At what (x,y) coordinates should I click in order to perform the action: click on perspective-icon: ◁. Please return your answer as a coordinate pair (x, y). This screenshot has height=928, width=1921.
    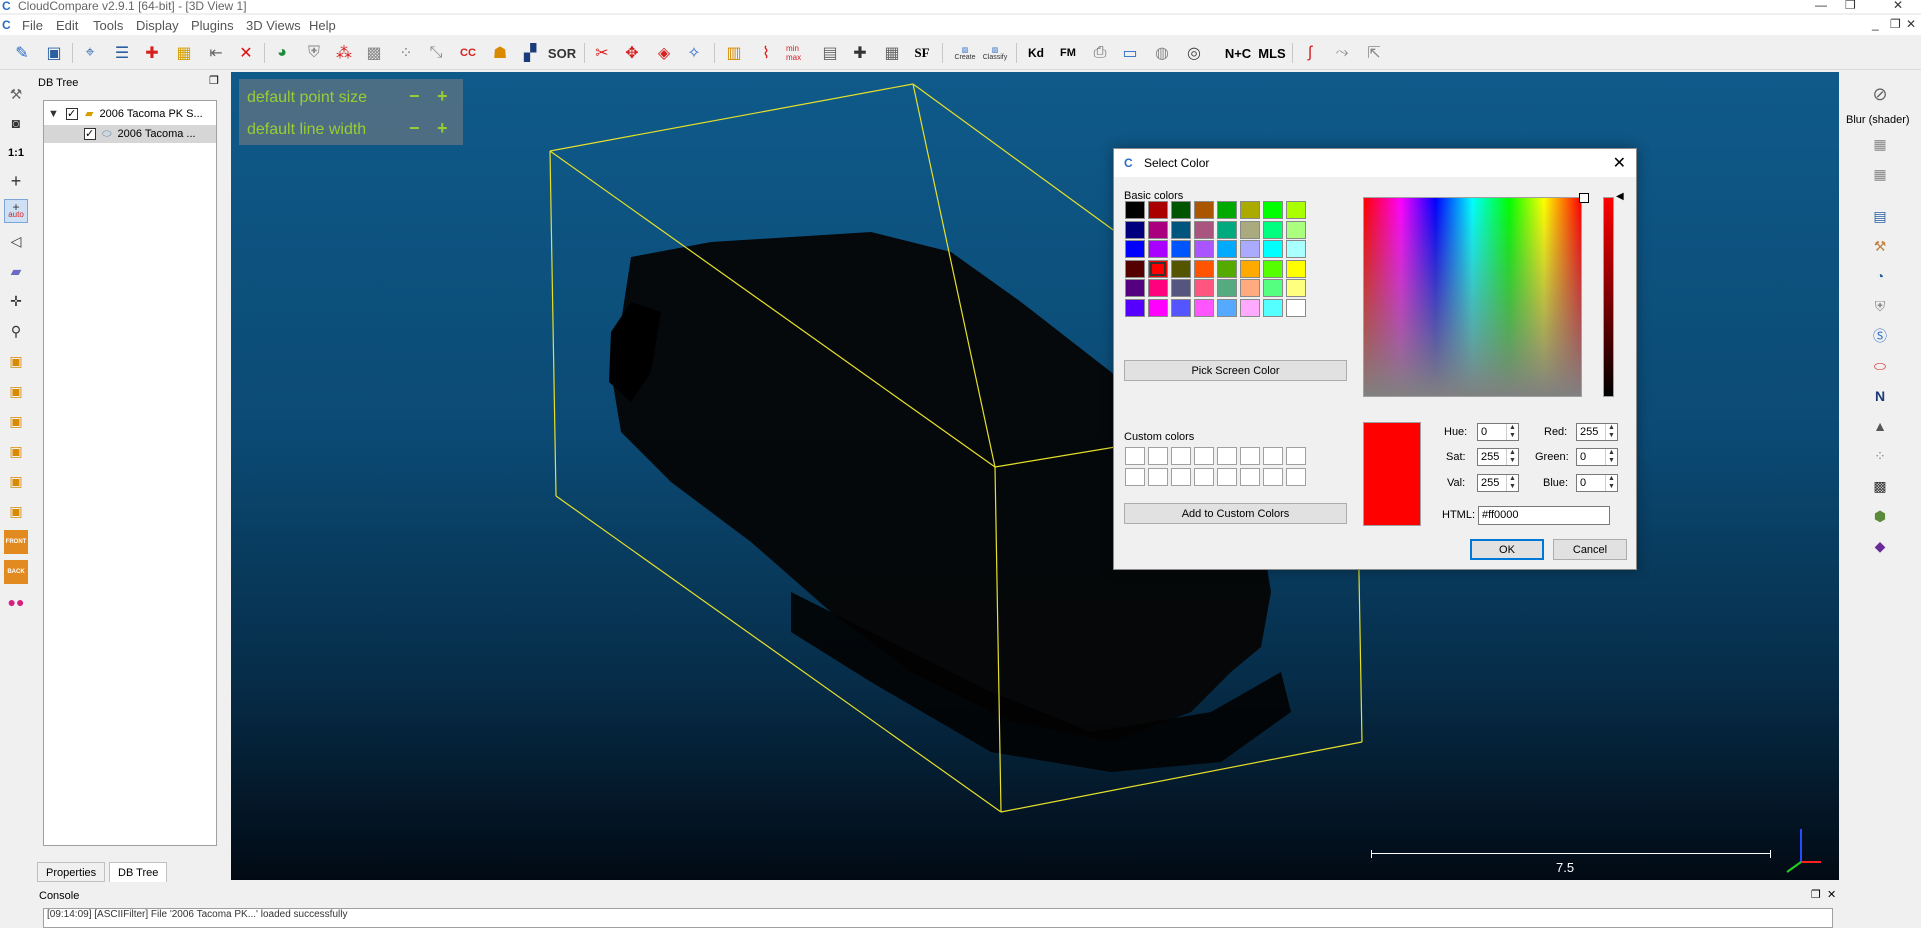
    Looking at the image, I should click on (16, 241).